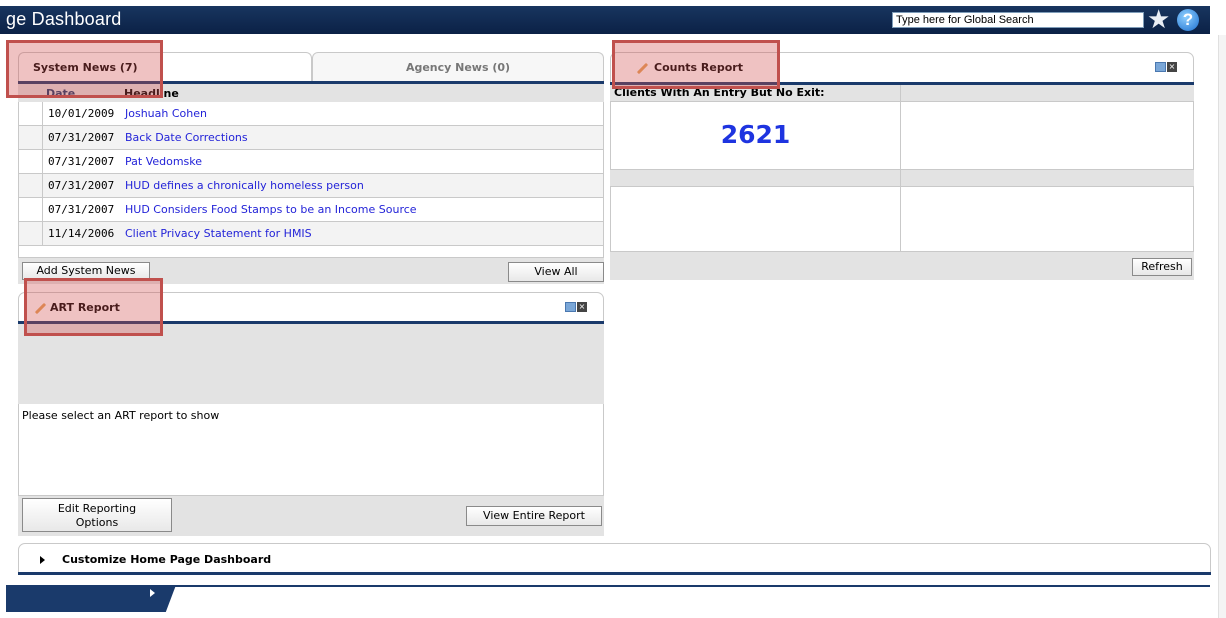  Describe the element at coordinates (97, 508) in the screenshot. I see `button-label-line: Edit Reporting` at that location.